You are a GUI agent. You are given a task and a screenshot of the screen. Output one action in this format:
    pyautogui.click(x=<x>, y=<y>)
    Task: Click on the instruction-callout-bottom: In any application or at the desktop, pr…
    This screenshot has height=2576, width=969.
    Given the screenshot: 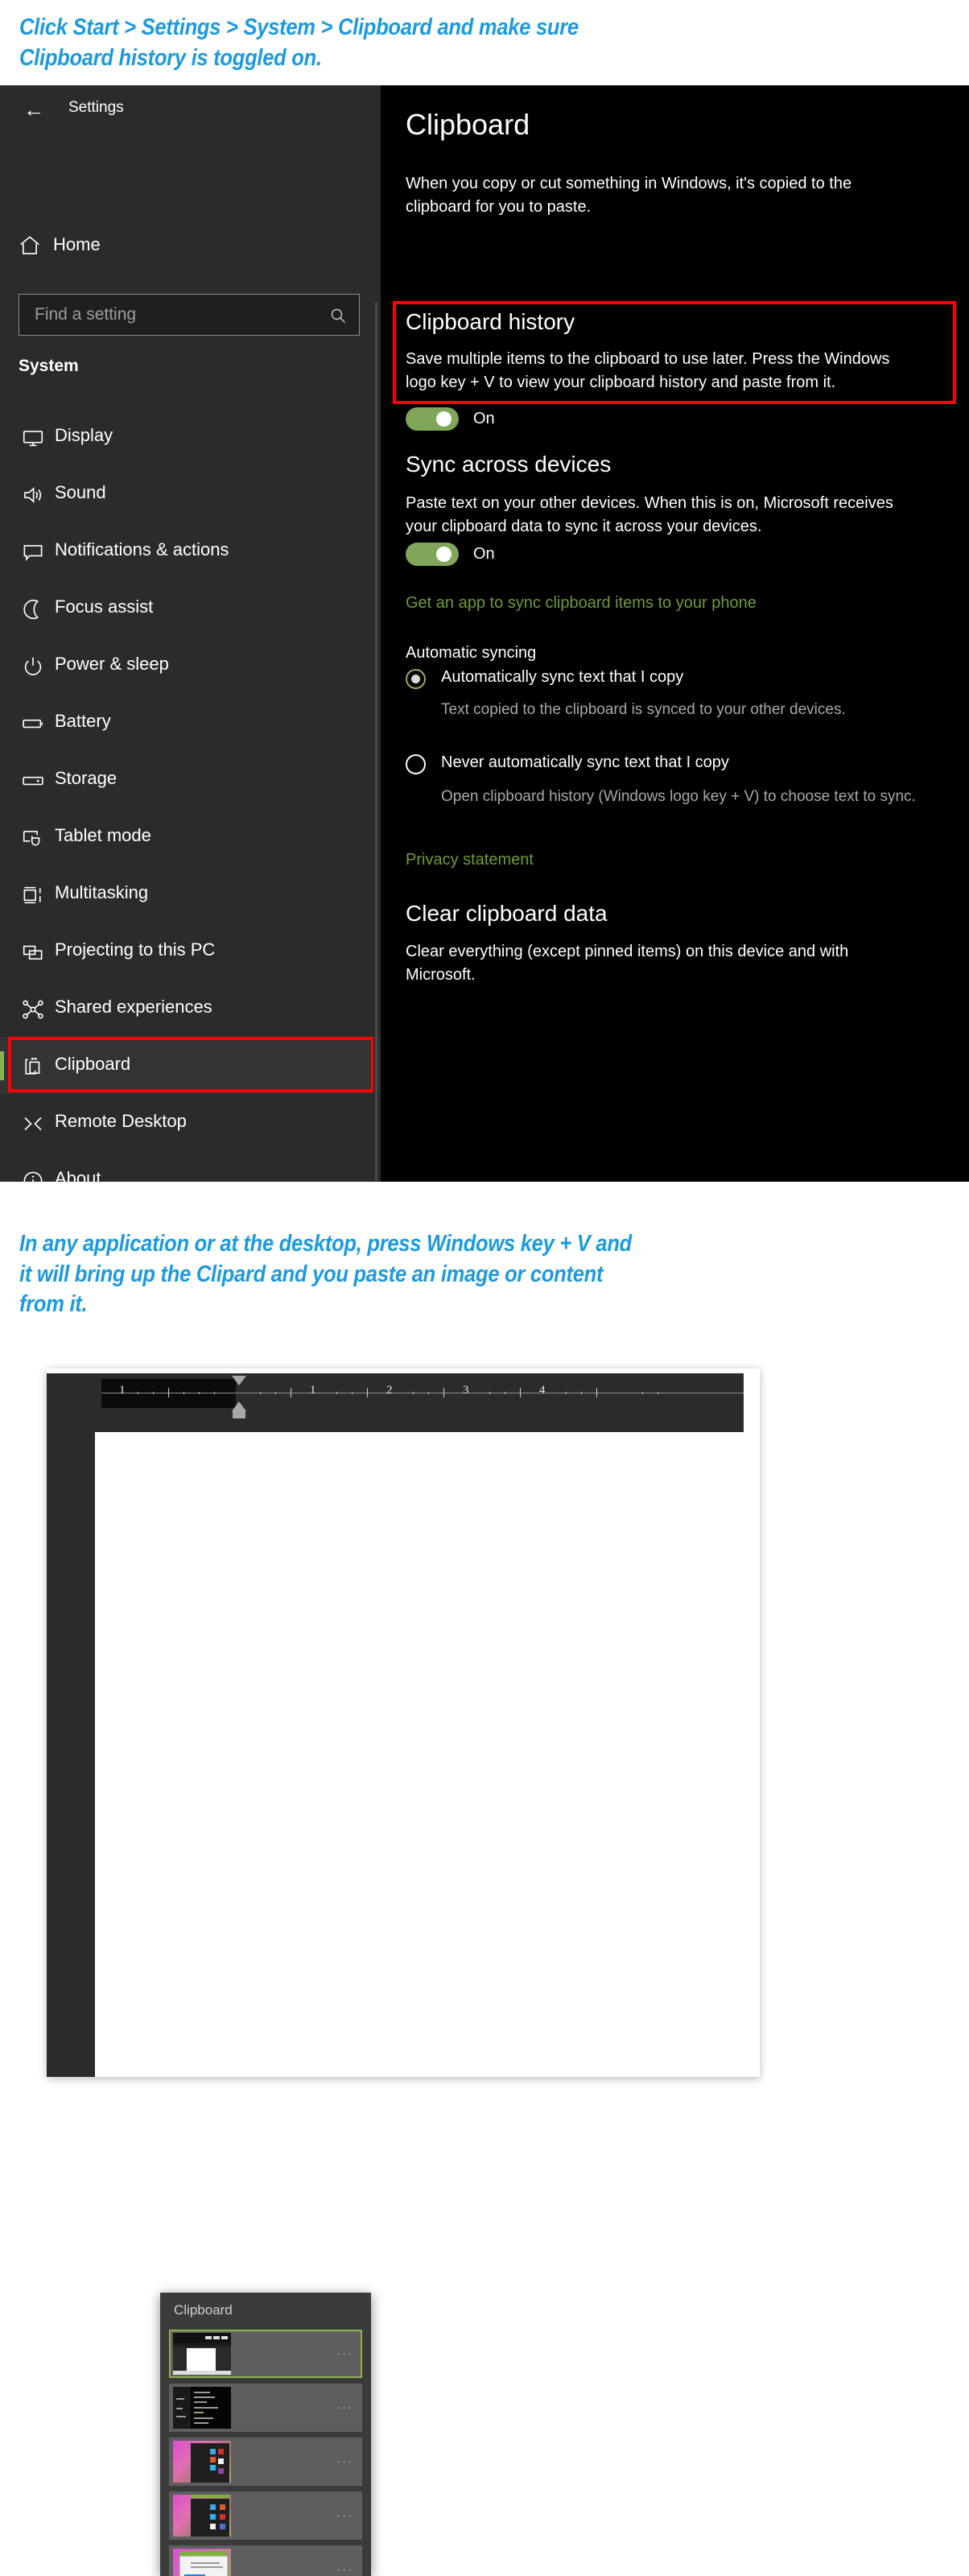 What is the action you would take?
    pyautogui.click(x=325, y=1274)
    